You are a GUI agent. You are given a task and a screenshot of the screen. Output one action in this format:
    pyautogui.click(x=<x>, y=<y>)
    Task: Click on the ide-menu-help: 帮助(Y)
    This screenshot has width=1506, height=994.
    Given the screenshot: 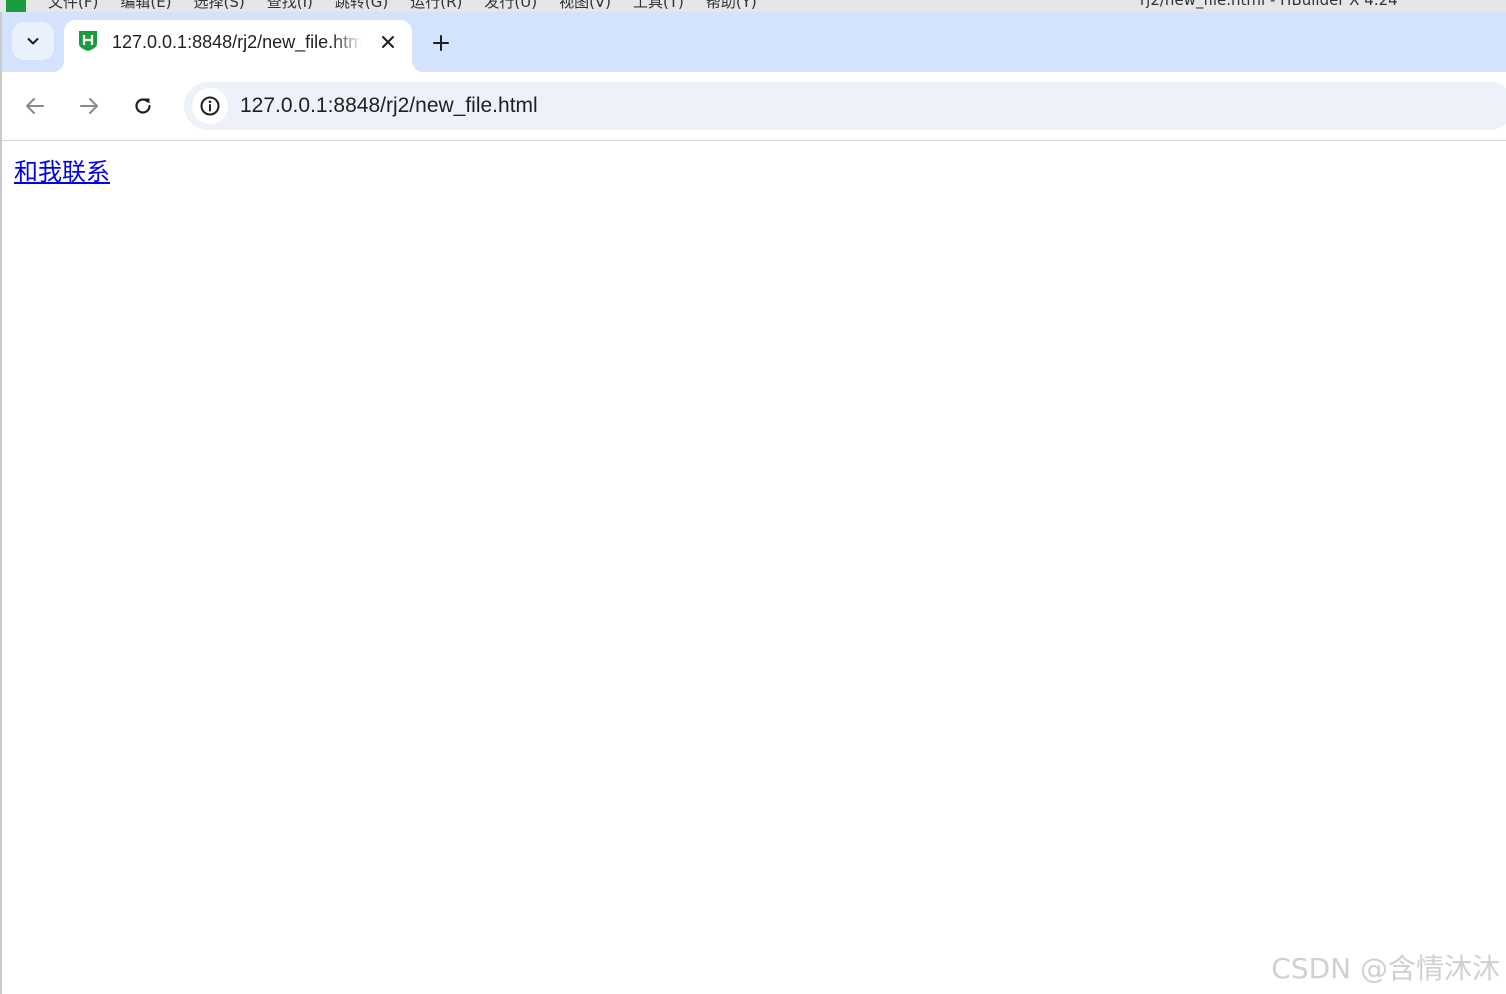 What is the action you would take?
    pyautogui.click(x=731, y=6)
    